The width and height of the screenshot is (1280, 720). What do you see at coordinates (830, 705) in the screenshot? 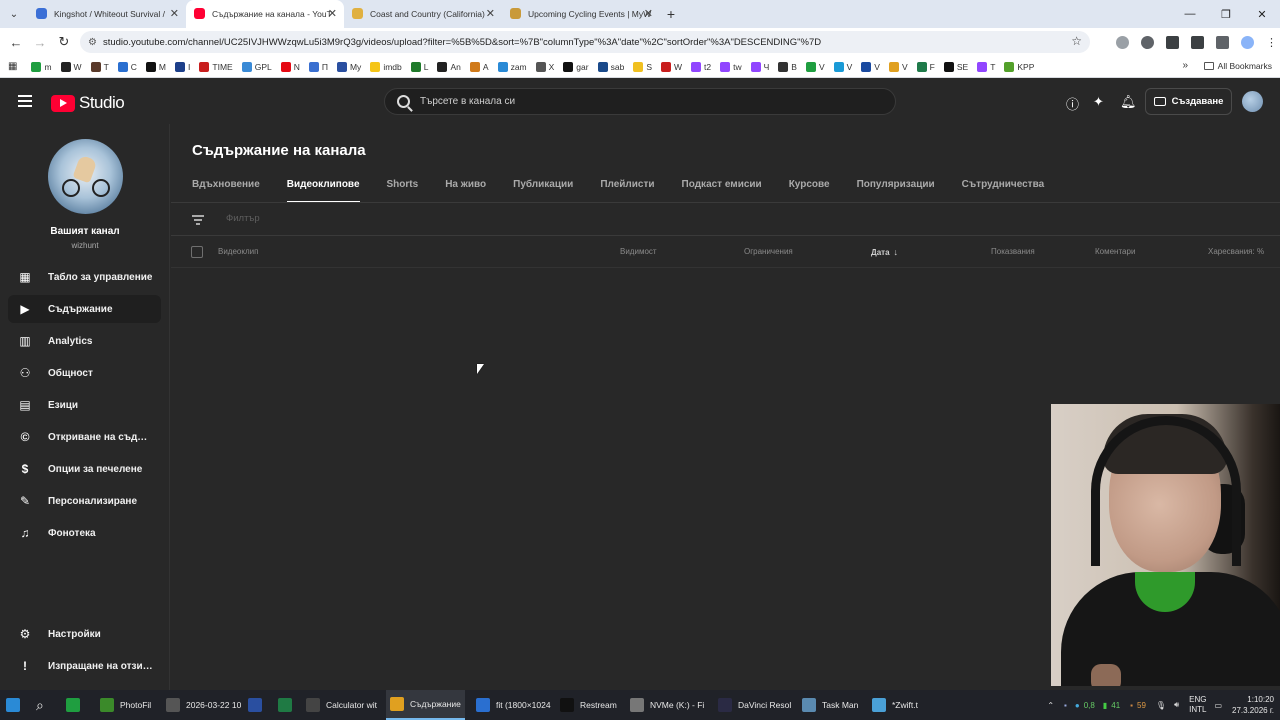
I see `taskbar-app: Task Man` at bounding box center [830, 705].